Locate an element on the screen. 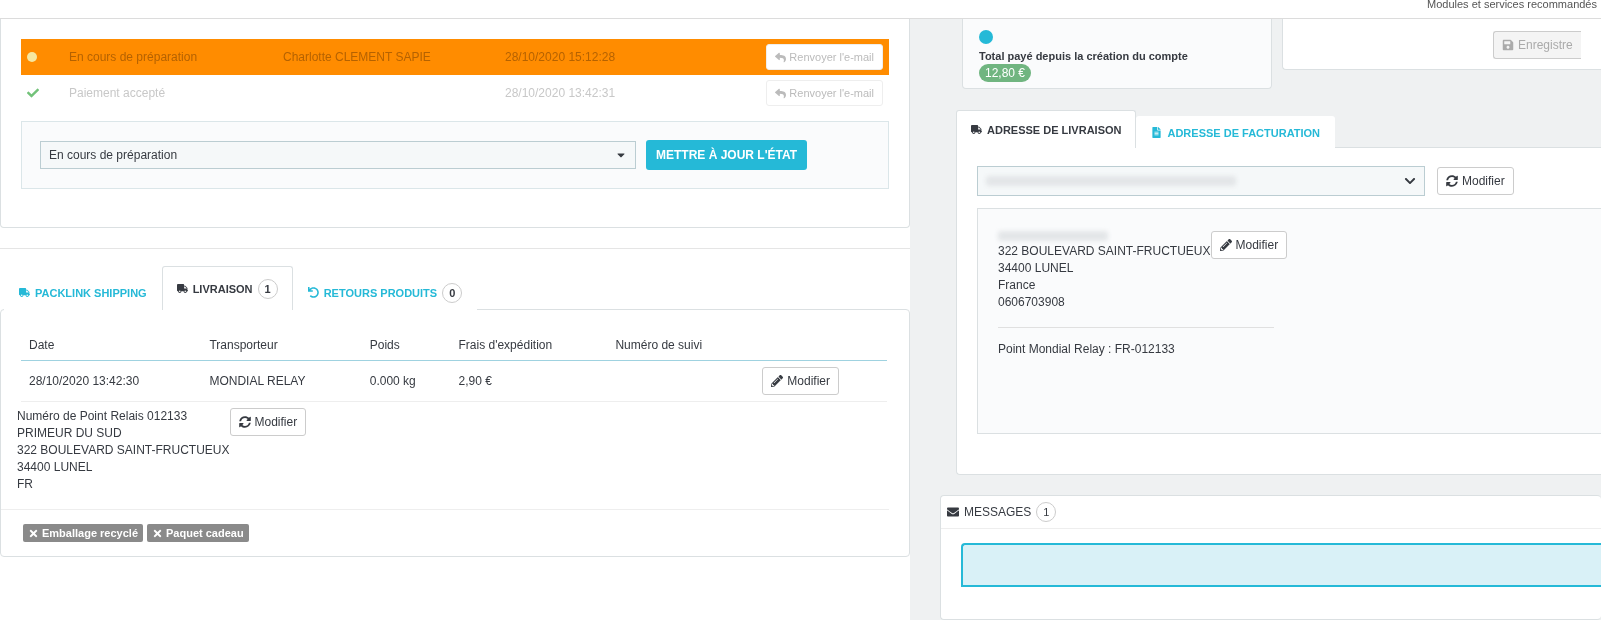 This screenshot has height=620, width=1601. total-paid-label: Total payé depuis la création du compte is located at coordinates (1084, 56).